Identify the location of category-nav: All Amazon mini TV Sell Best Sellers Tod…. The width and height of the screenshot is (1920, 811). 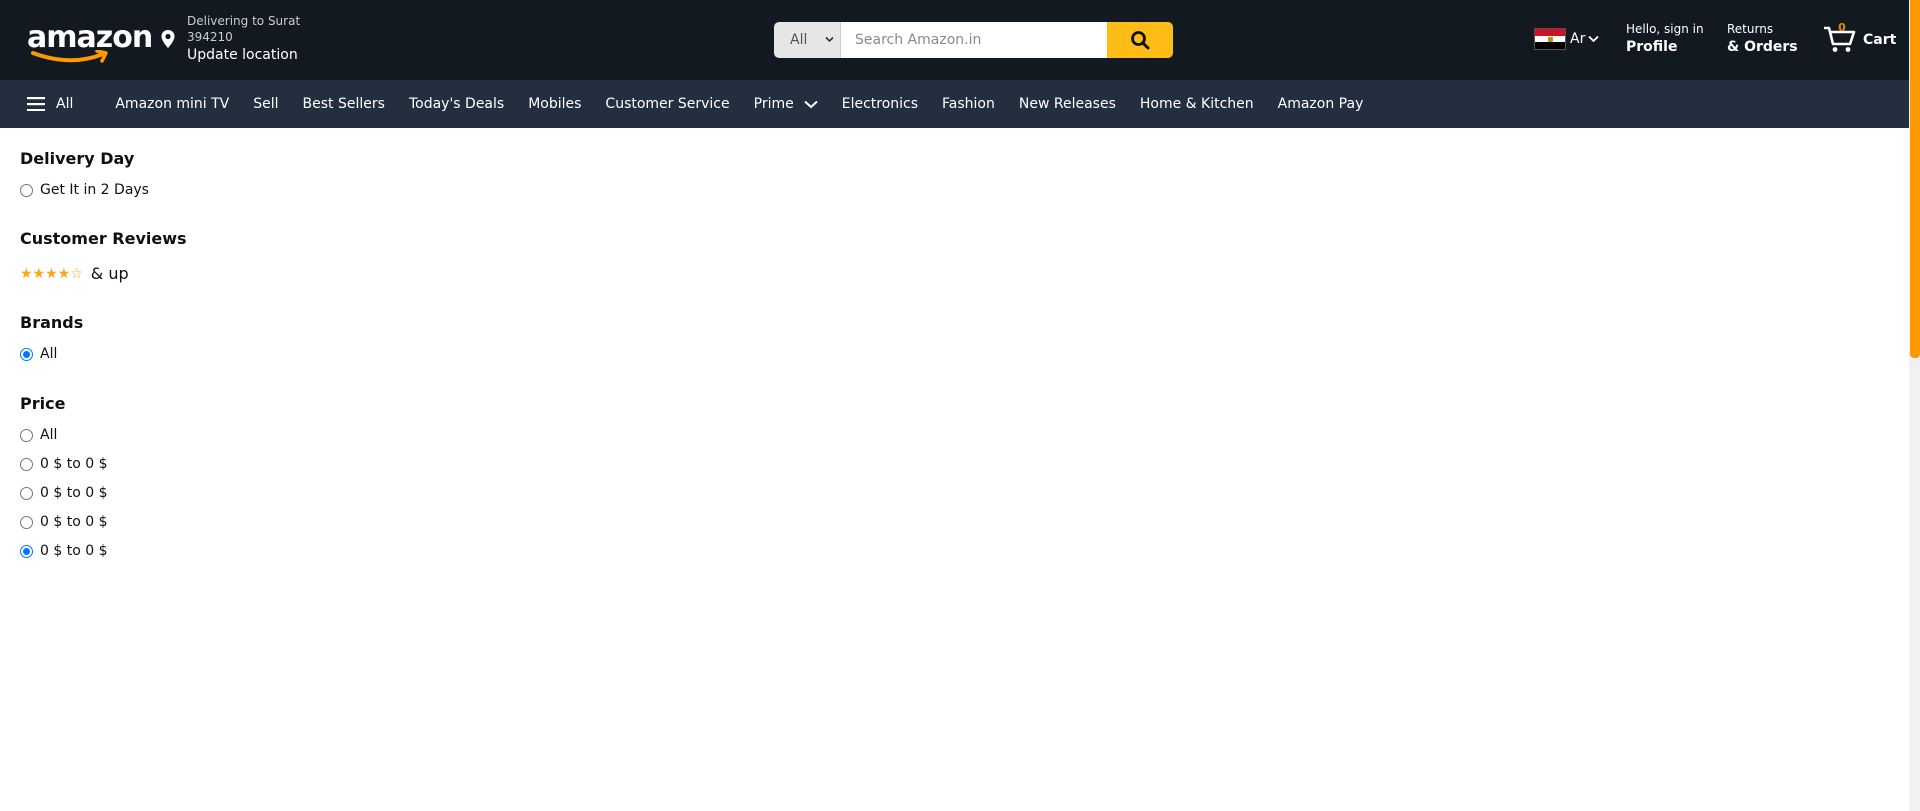
(954, 104).